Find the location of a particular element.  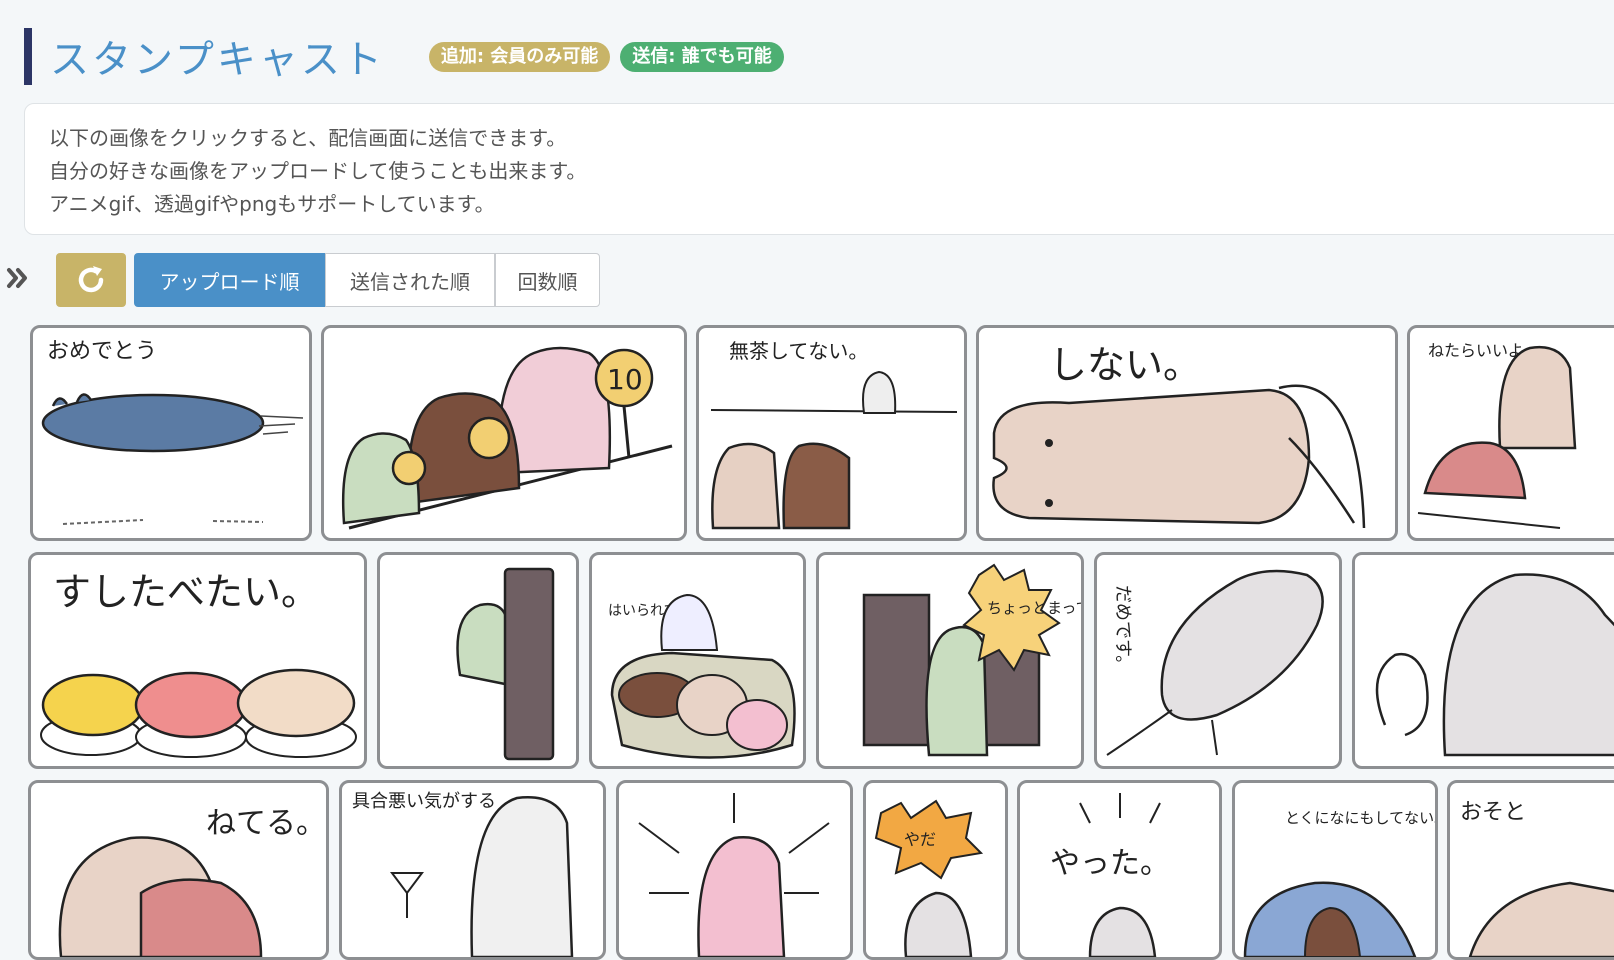

stamp-caption: ねたらいいよ is located at coordinates (1476, 350).